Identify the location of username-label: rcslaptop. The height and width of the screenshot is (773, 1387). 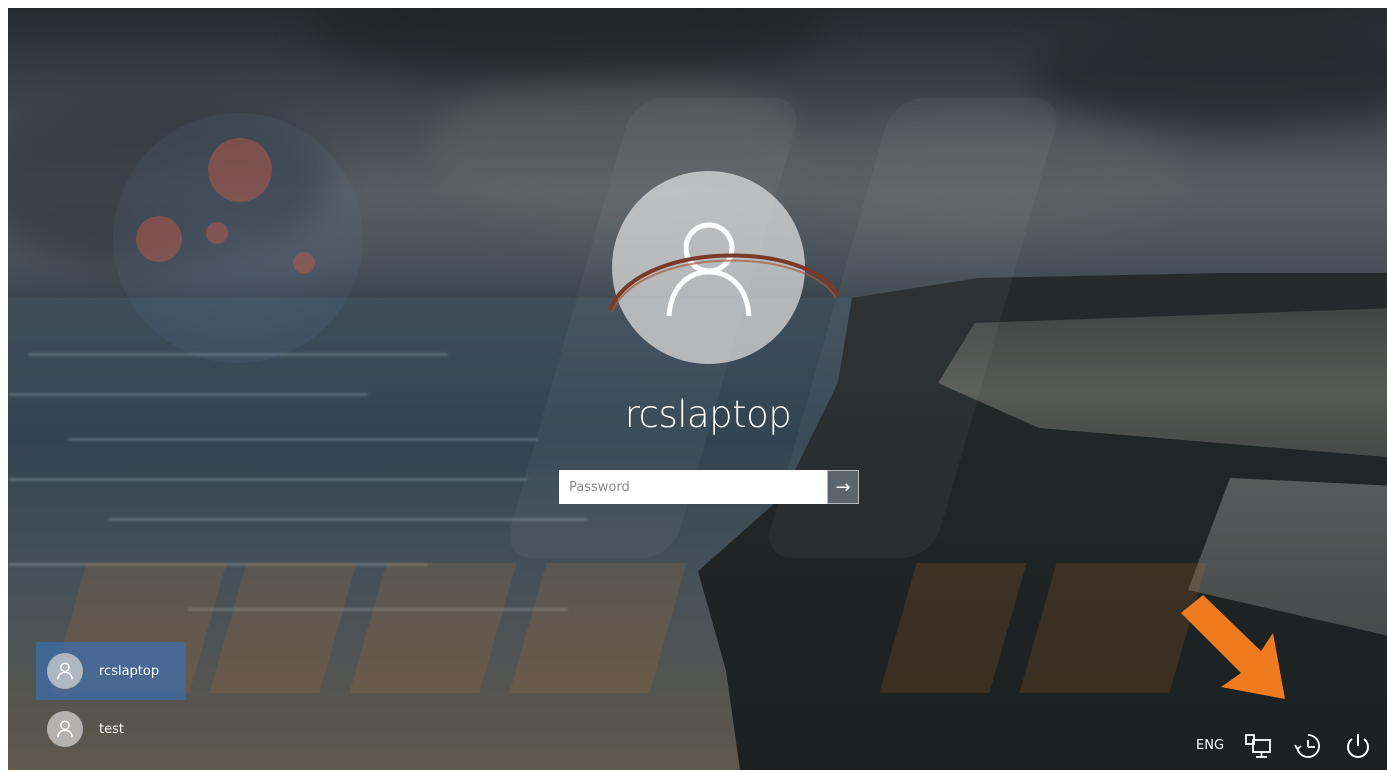
(708, 414).